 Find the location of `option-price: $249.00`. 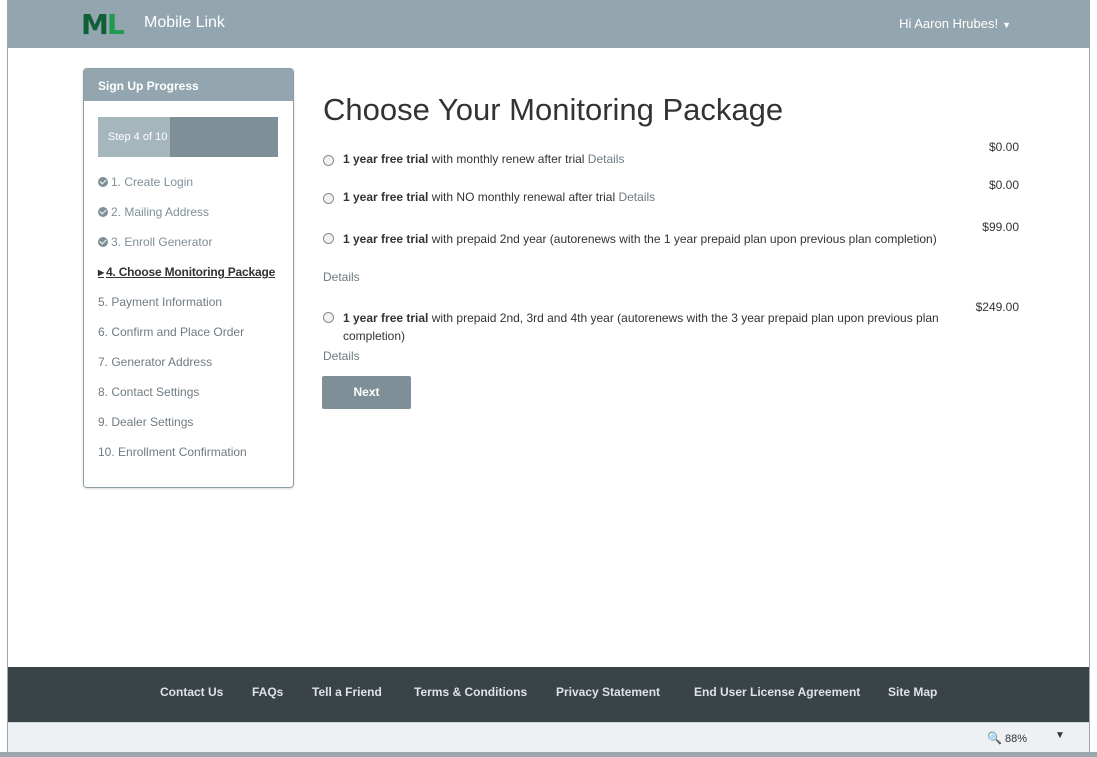

option-price: $249.00 is located at coordinates (997, 307).